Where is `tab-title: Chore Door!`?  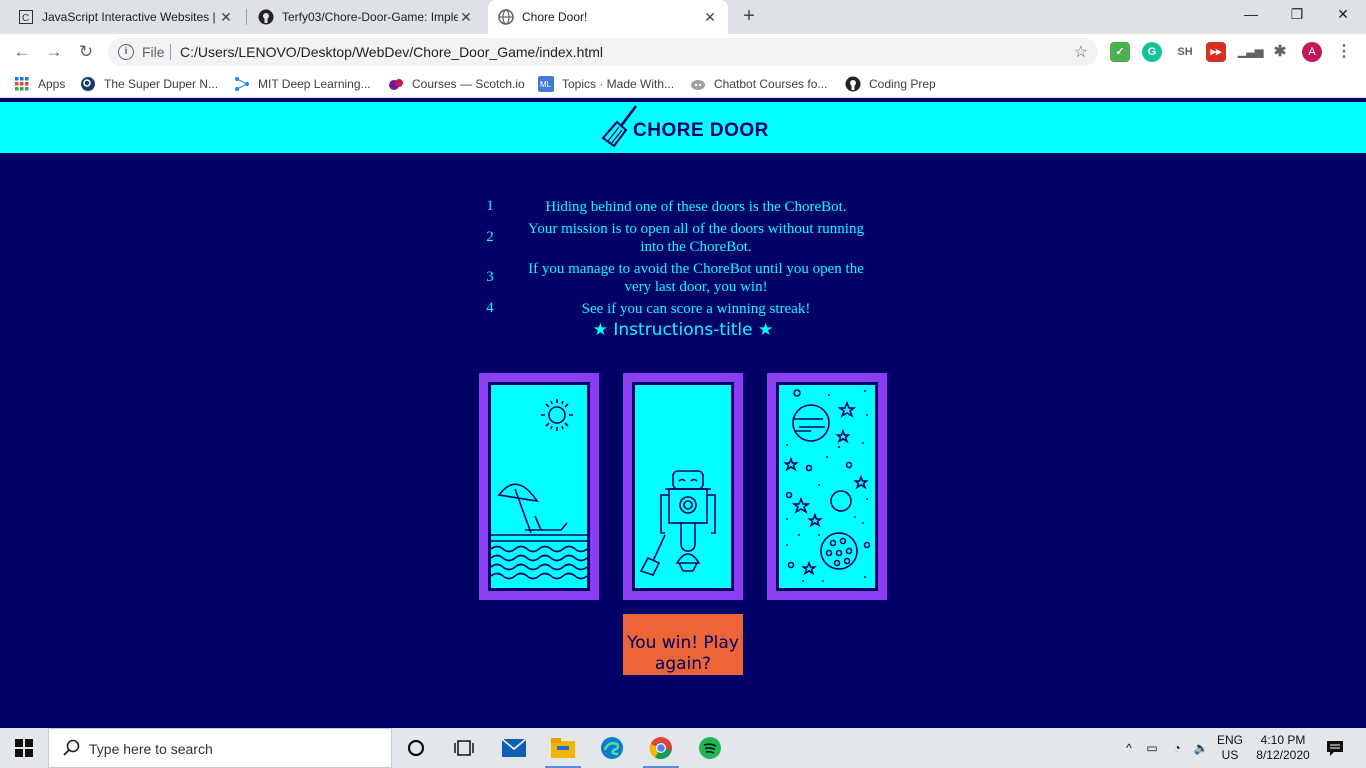
tab-title: Chore Door! is located at coordinates (555, 17).